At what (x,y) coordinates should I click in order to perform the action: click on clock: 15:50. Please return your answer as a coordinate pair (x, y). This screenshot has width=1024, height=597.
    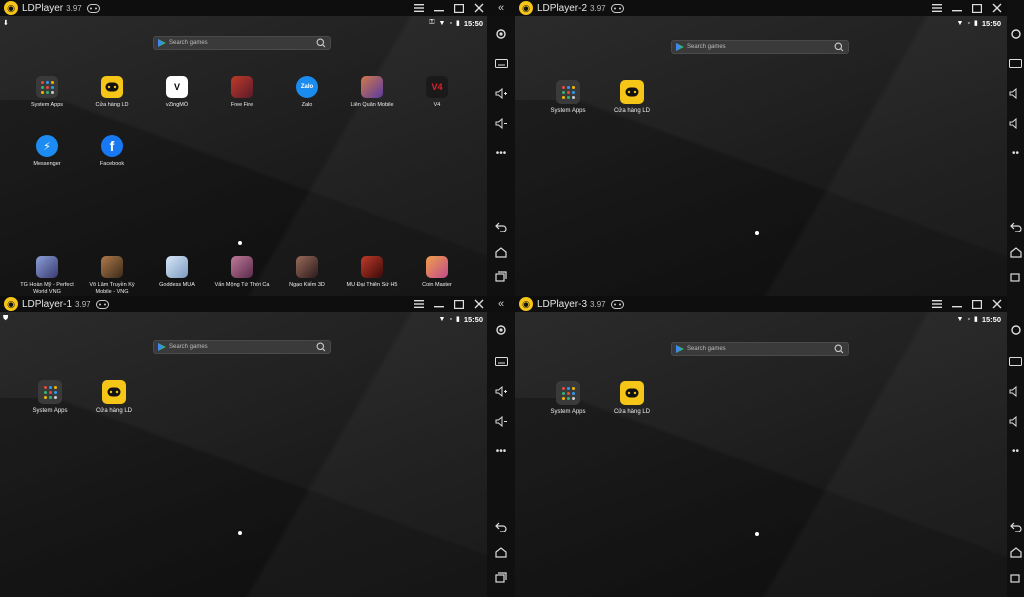
    Looking at the image, I should click on (991, 23).